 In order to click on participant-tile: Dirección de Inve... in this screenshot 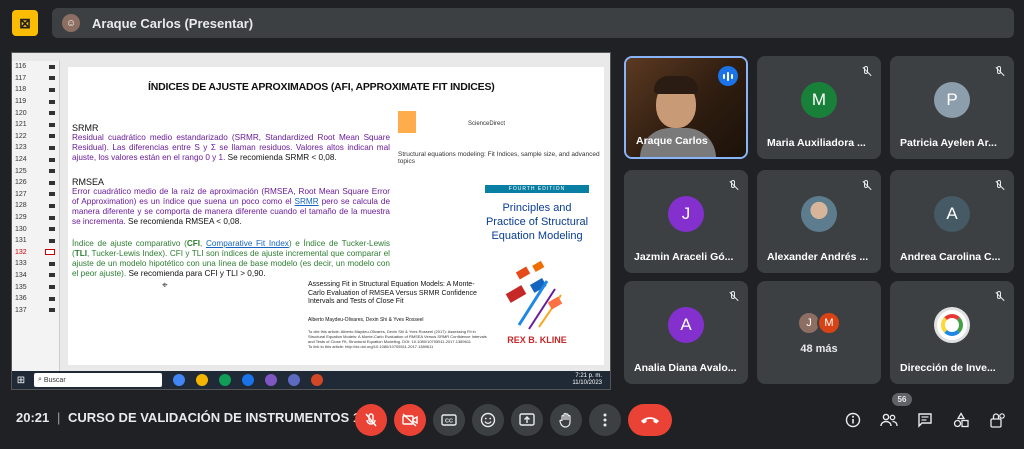, I will do `click(952, 332)`.